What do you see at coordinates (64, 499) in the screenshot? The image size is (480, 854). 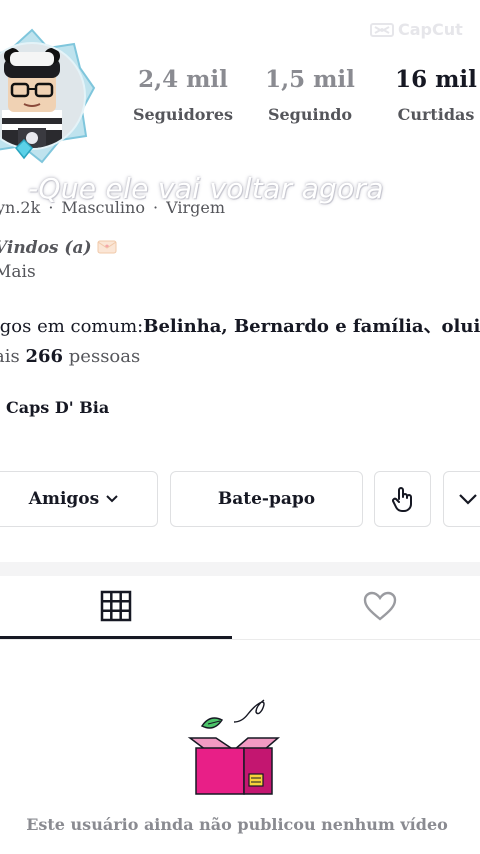 I see `friends-button-label: Amigos` at bounding box center [64, 499].